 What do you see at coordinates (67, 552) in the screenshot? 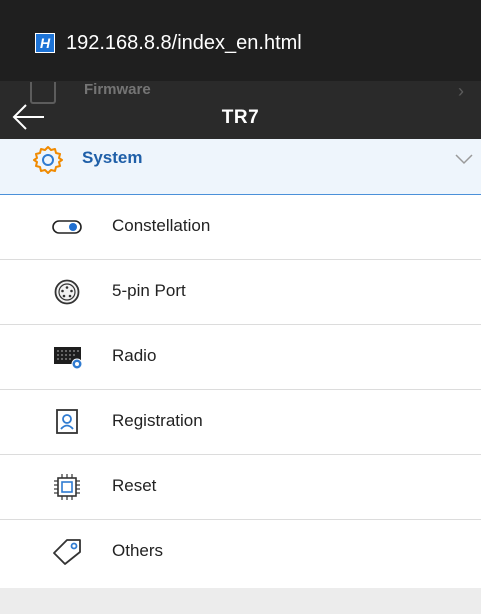
I see `tag-icon` at bounding box center [67, 552].